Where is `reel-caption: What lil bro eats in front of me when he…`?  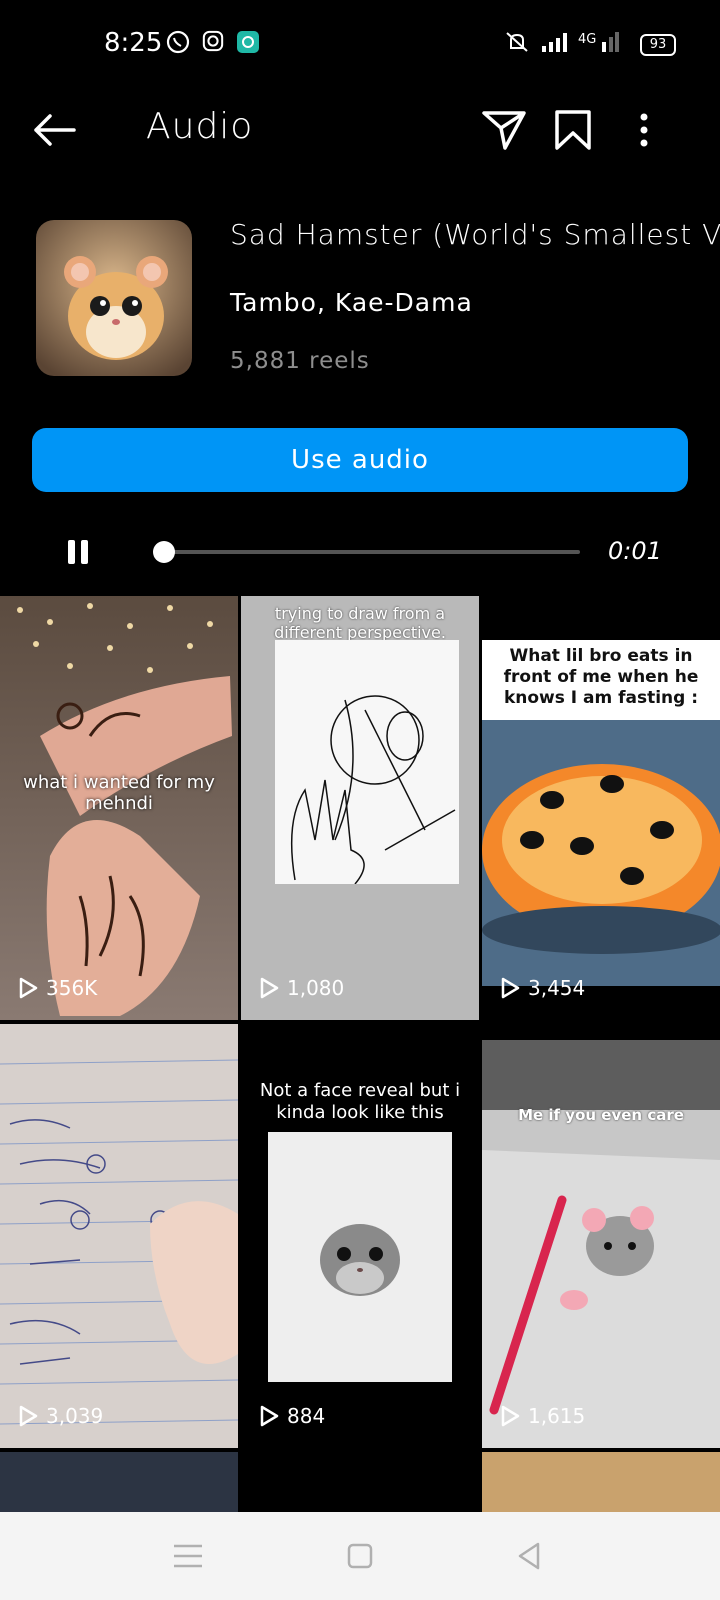 reel-caption: What lil bro eats in front of me when he… is located at coordinates (601, 677).